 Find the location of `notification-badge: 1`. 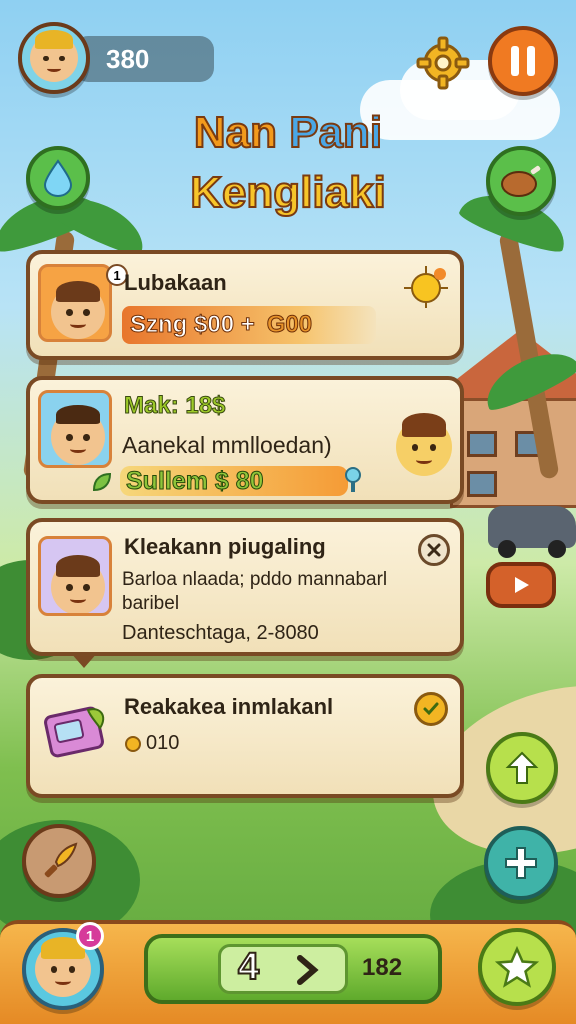

notification-badge: 1 is located at coordinates (90, 936).